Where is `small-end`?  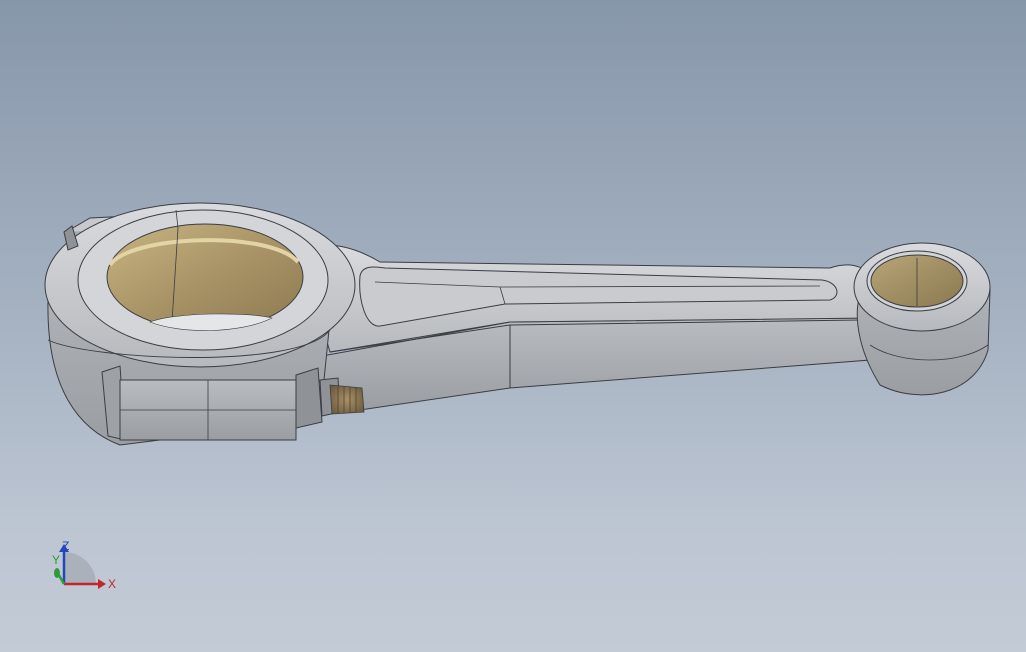 small-end is located at coordinates (922, 319).